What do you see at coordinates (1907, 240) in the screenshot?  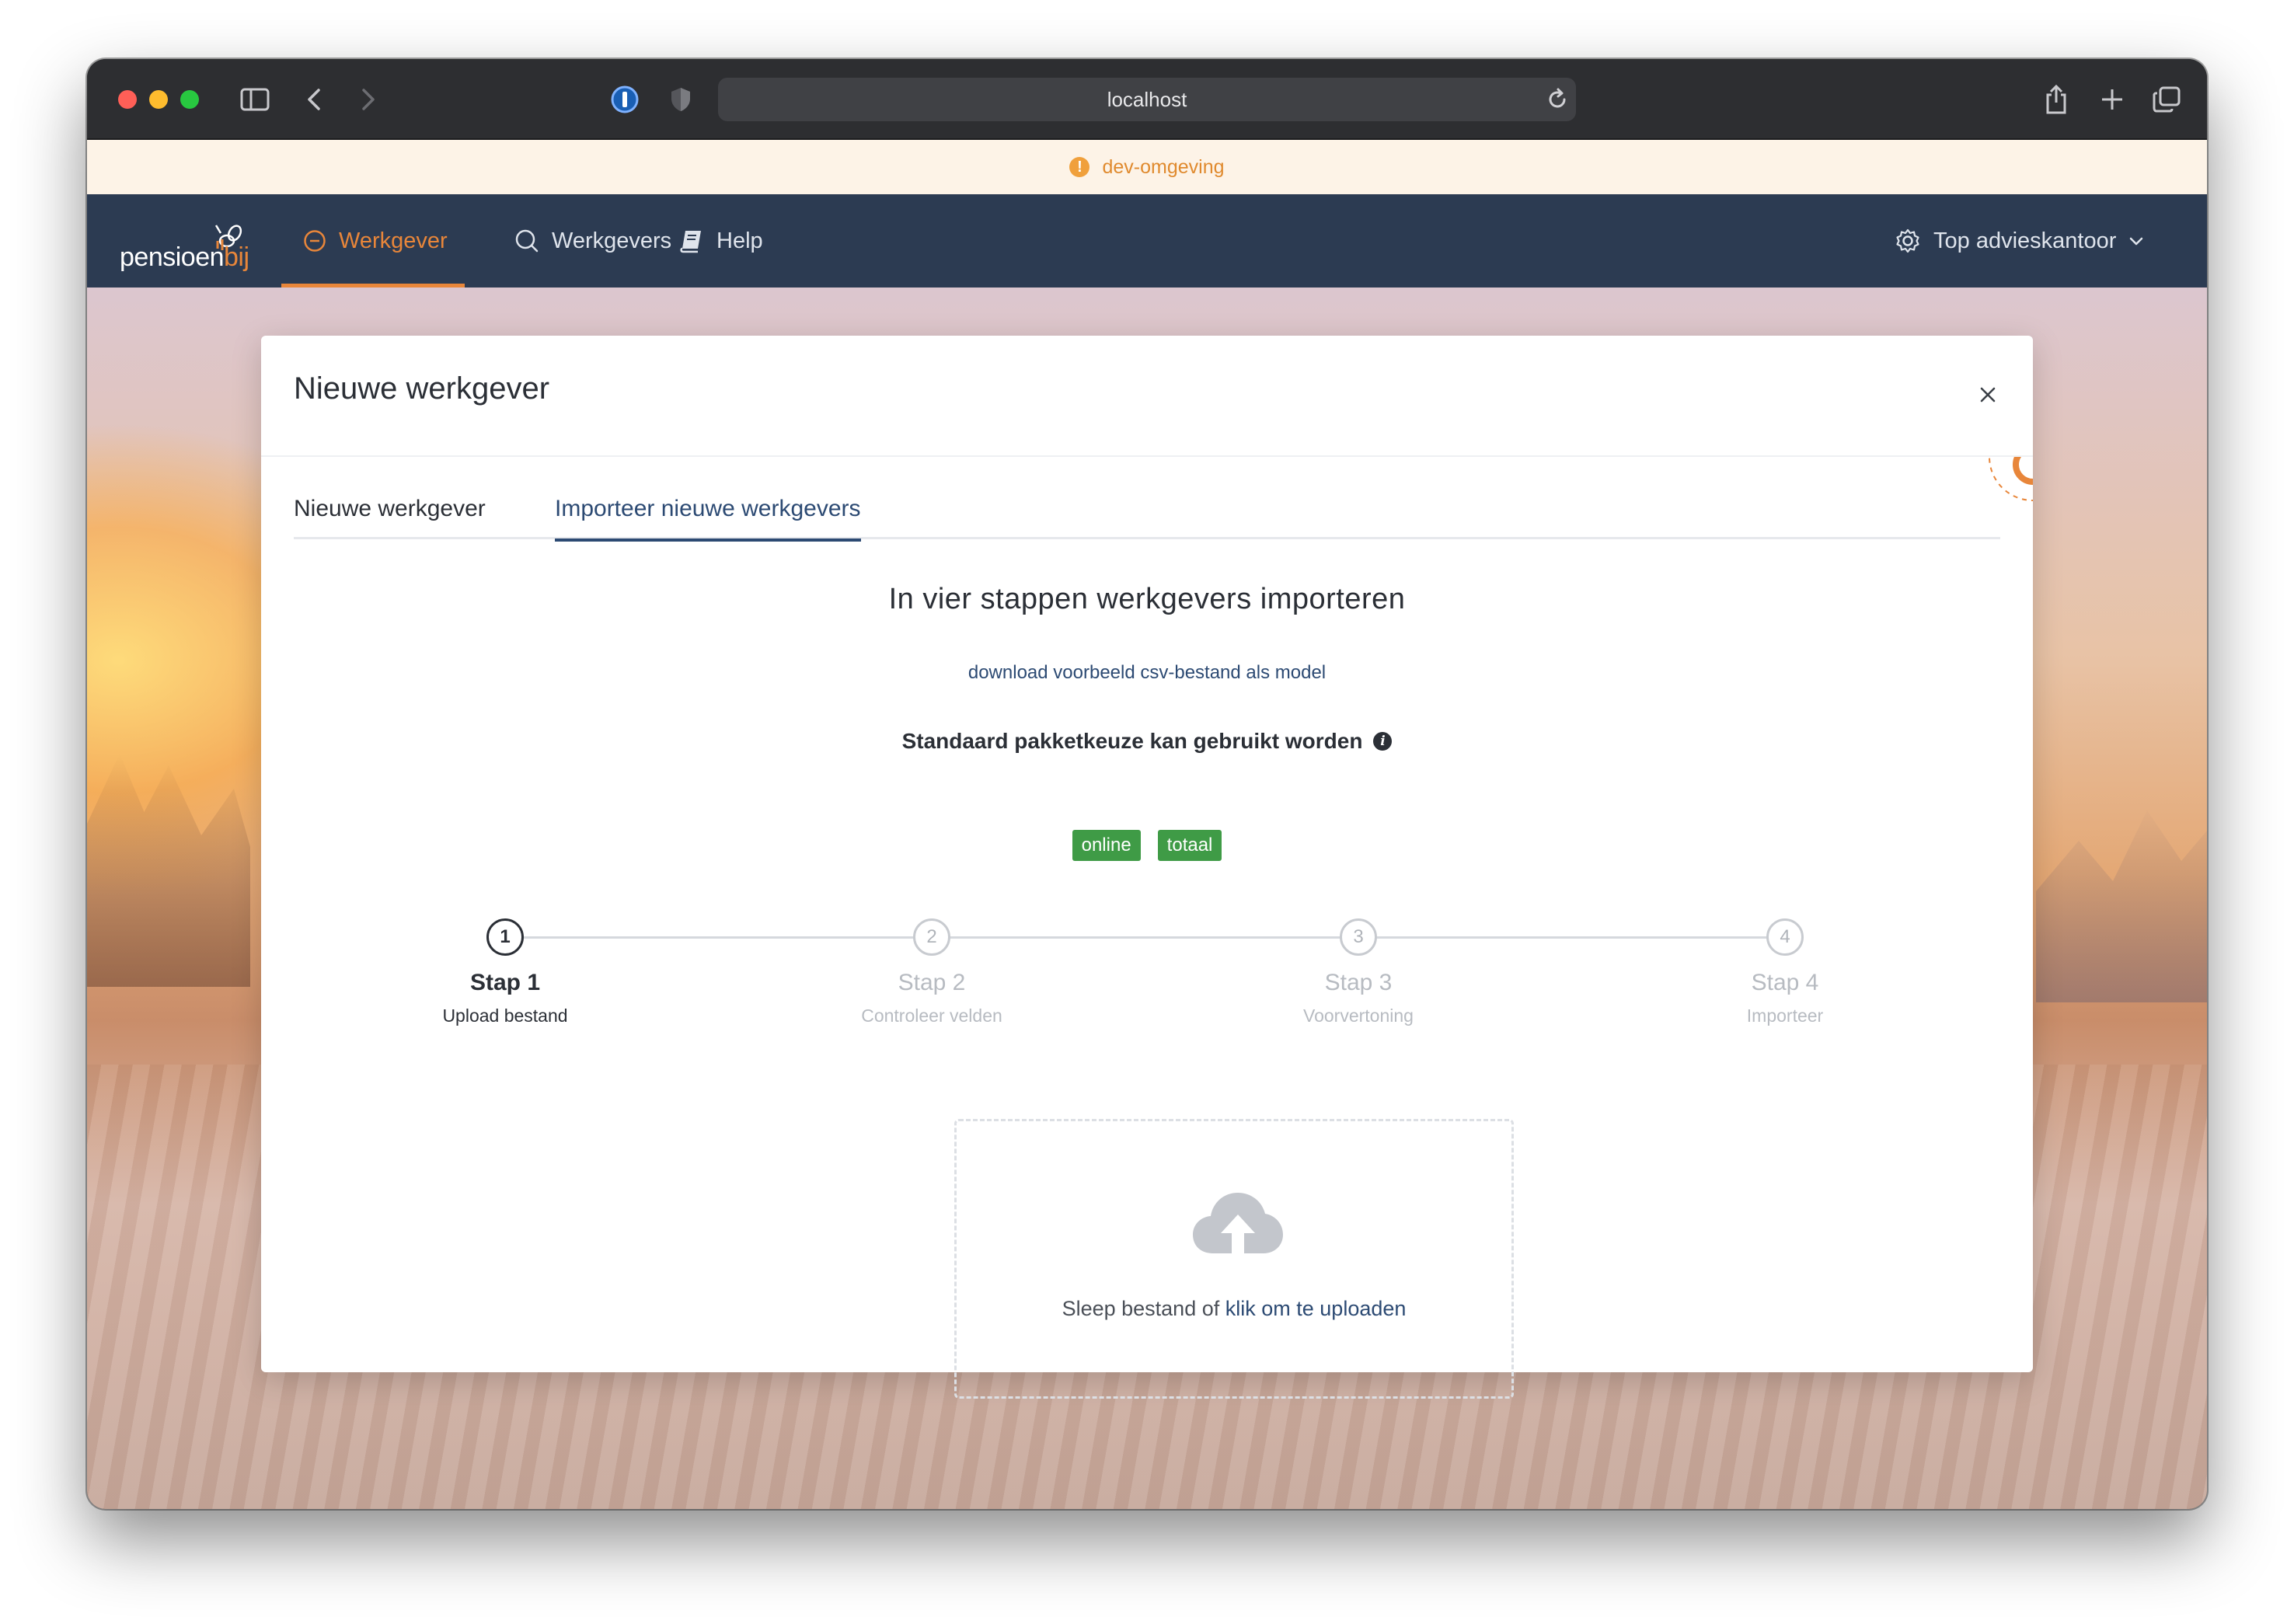 I see `gear-icon` at bounding box center [1907, 240].